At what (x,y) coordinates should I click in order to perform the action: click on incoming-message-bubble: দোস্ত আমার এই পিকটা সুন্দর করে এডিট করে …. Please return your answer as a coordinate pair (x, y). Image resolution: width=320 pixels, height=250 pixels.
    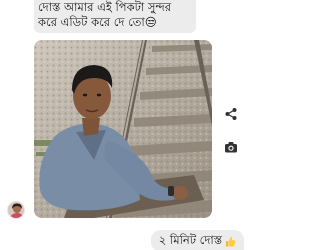
    Looking at the image, I should click on (115, 16).